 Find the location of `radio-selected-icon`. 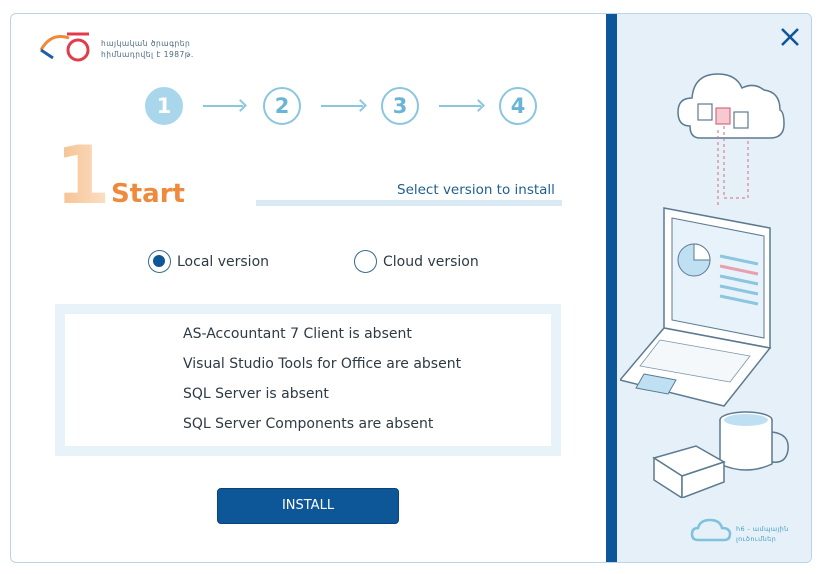

radio-selected-icon is located at coordinates (159, 261).